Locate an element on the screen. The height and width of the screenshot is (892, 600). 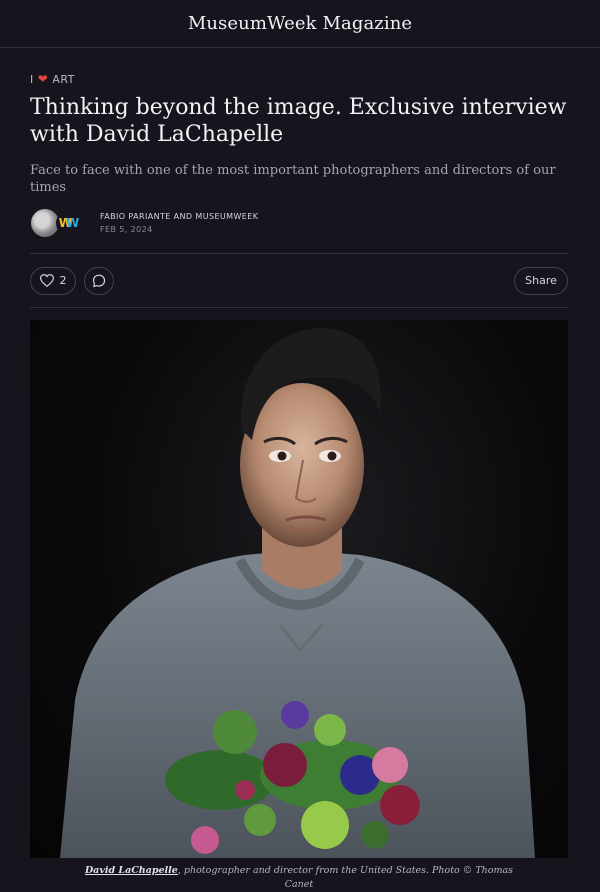
author-avatars: WW is located at coordinates (65, 223).